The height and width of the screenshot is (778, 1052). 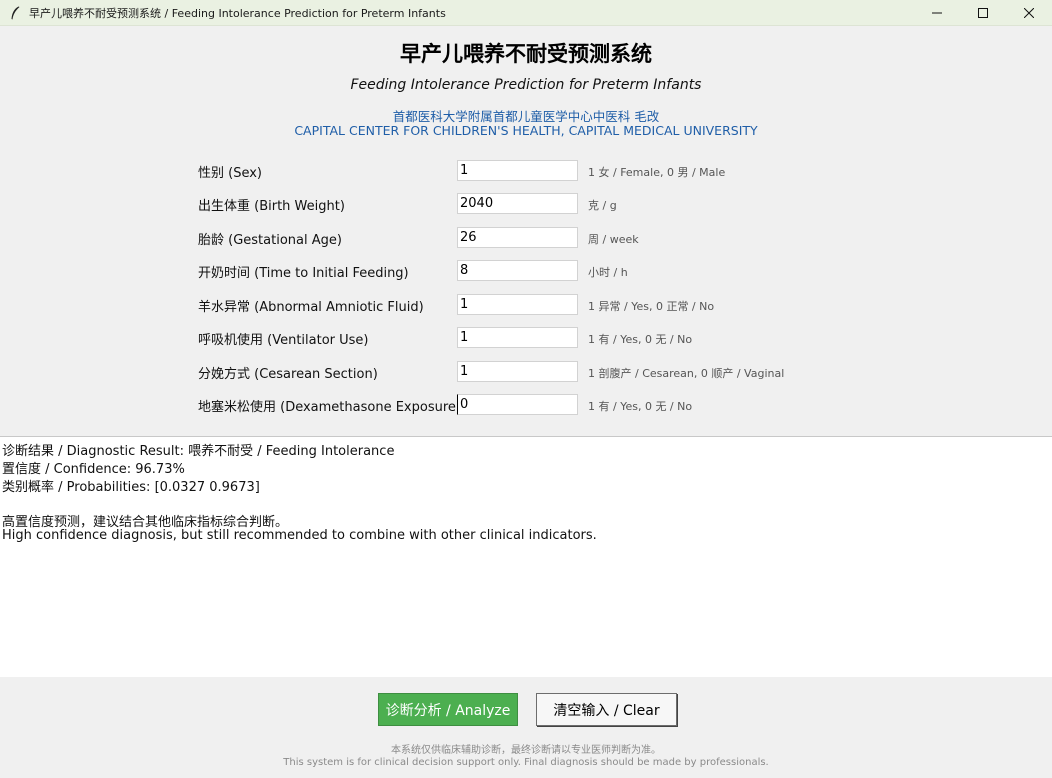 I want to click on minimize-icon, so click(x=937, y=13).